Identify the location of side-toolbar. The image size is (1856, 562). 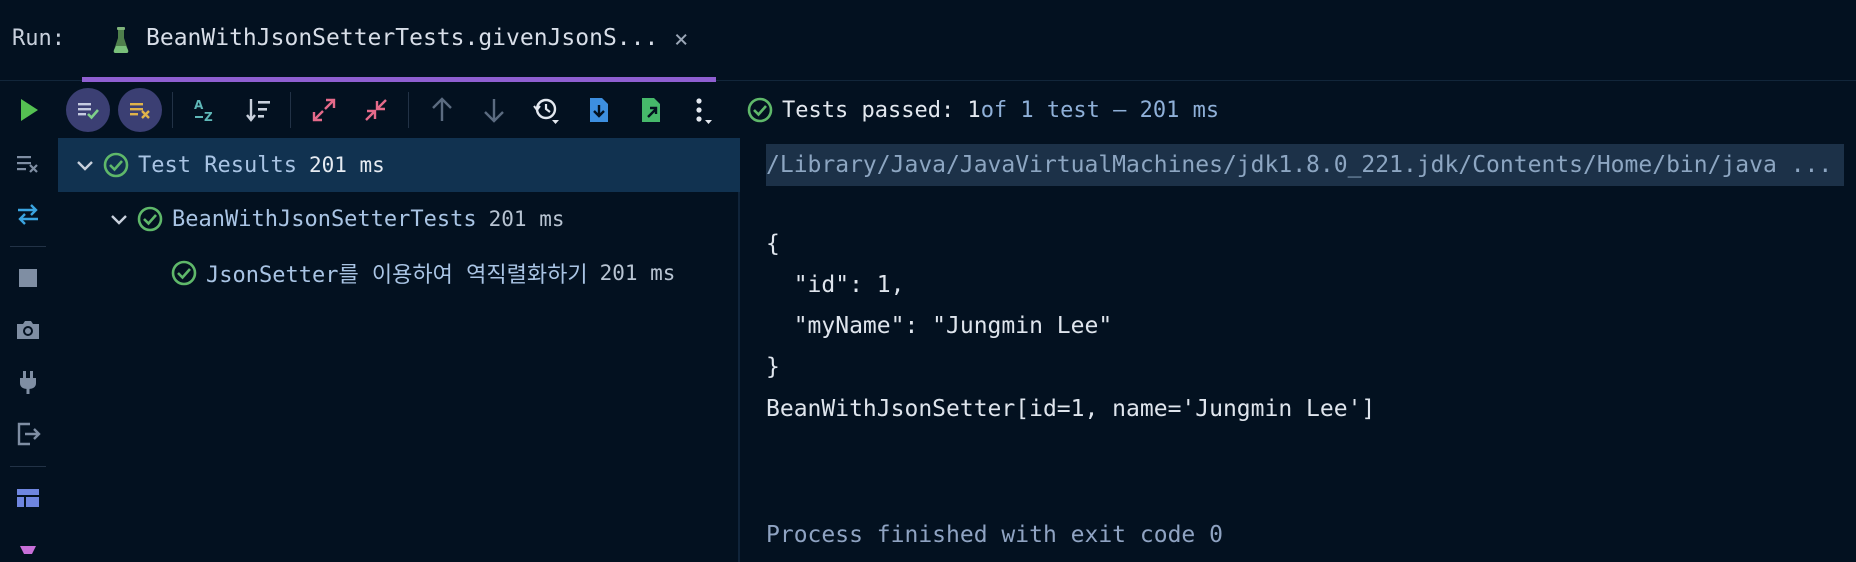
(29, 350).